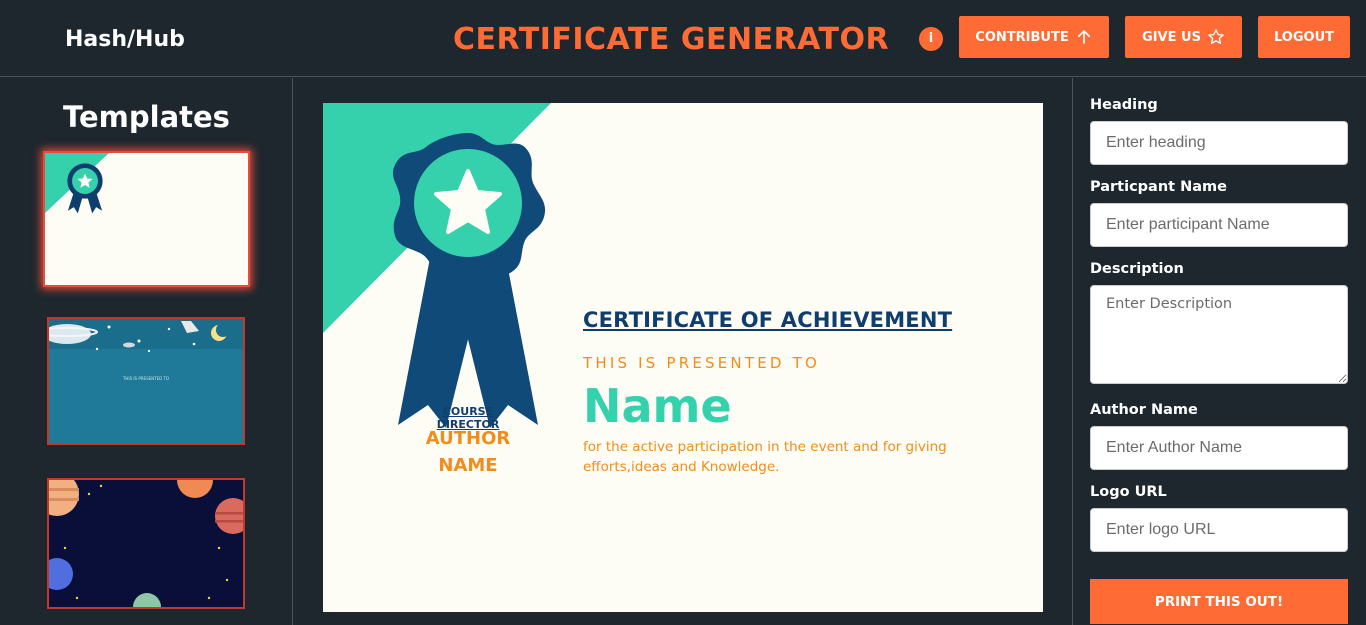  I want to click on give-us-star-button: GIVE US, so click(1183, 37).